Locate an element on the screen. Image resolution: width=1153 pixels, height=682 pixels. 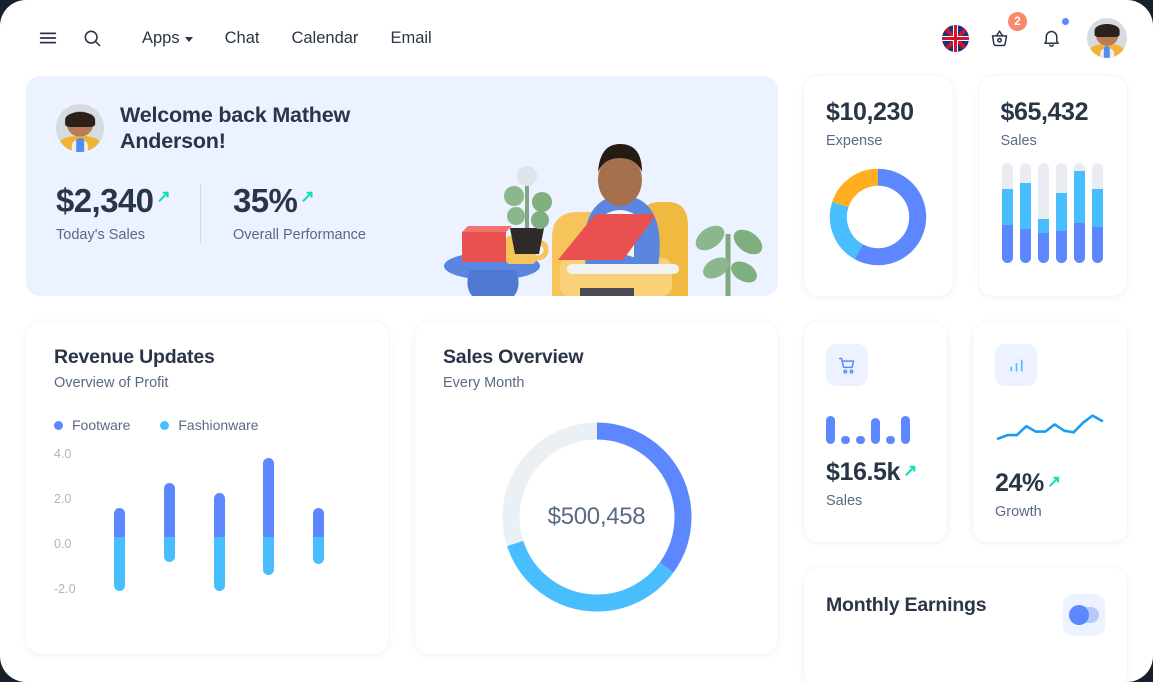
sales-stat-card: $65,432 Sales is located at coordinates (1052, 186).